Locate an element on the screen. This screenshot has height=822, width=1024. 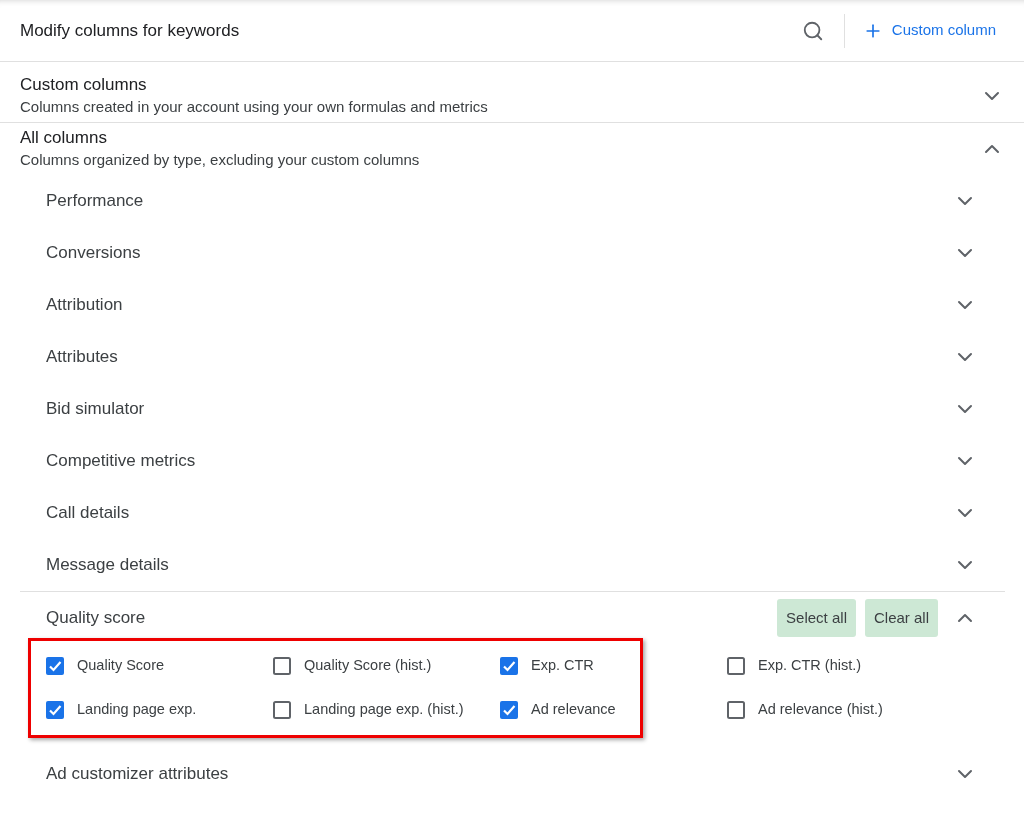
category-title: Call details is located at coordinates (88, 513).